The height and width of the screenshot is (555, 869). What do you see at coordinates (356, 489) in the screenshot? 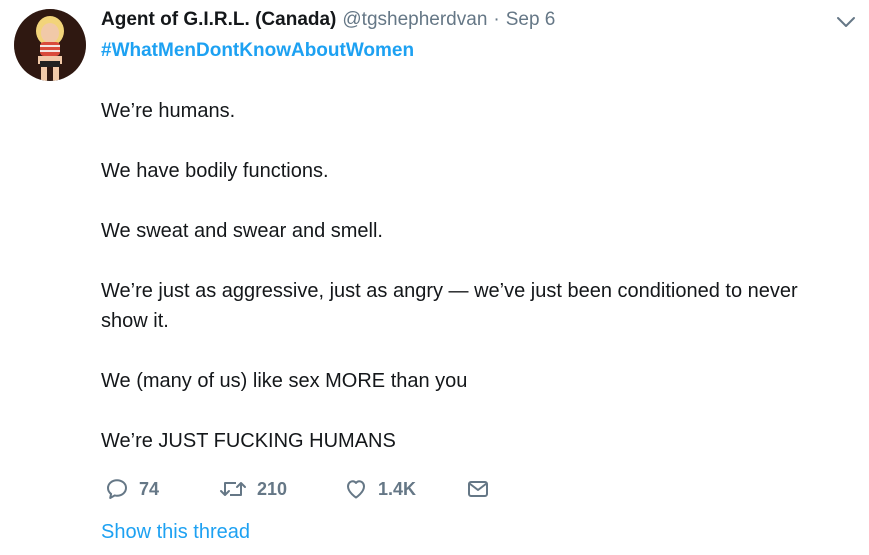
I see `heart-icon` at bounding box center [356, 489].